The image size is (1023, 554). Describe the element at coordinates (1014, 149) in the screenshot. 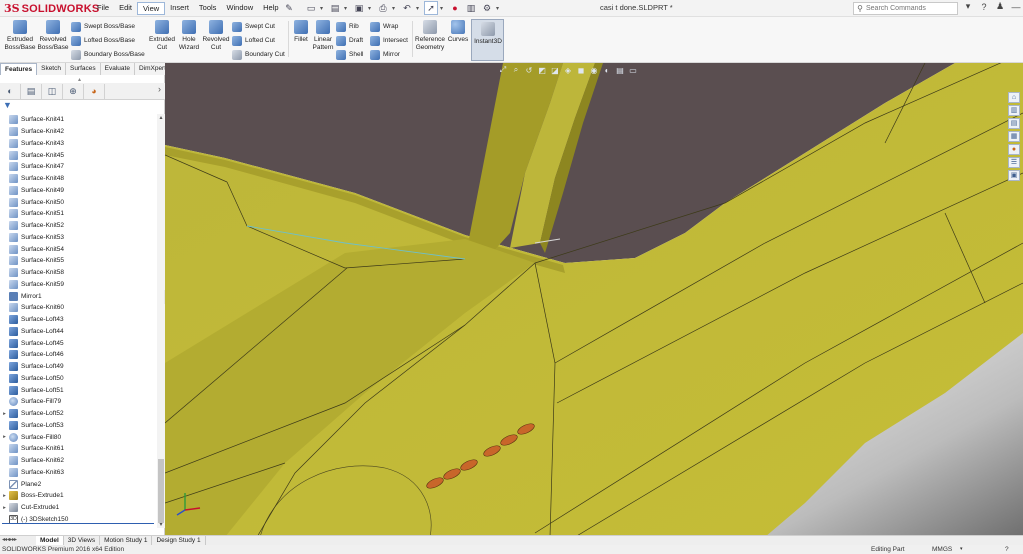

I see `appearances-icon: ●` at that location.